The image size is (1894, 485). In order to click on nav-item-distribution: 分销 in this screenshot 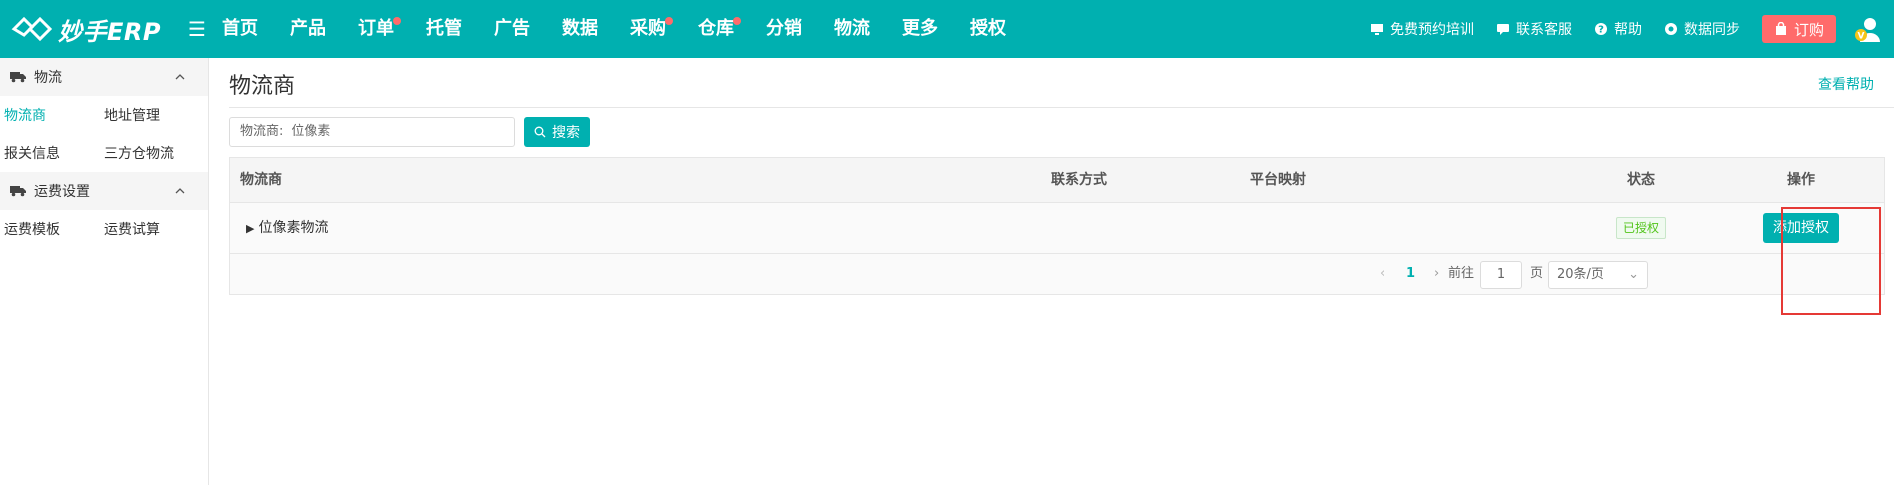, I will do `click(784, 29)`.